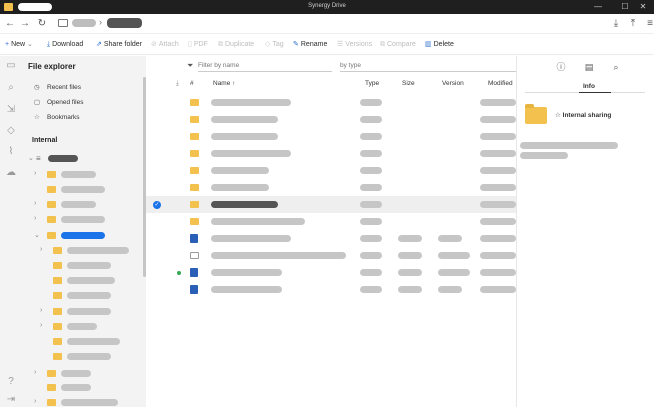 The height and width of the screenshot is (407, 654). I want to click on search-icon: ⌕, so click(11, 88).